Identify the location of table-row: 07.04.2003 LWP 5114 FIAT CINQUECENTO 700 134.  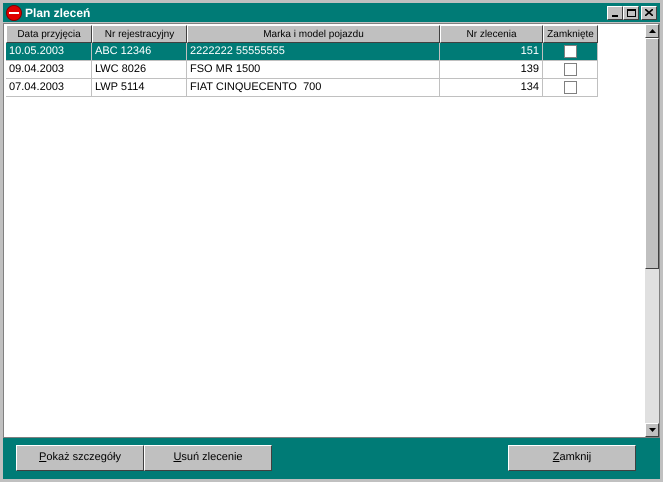
(302, 88).